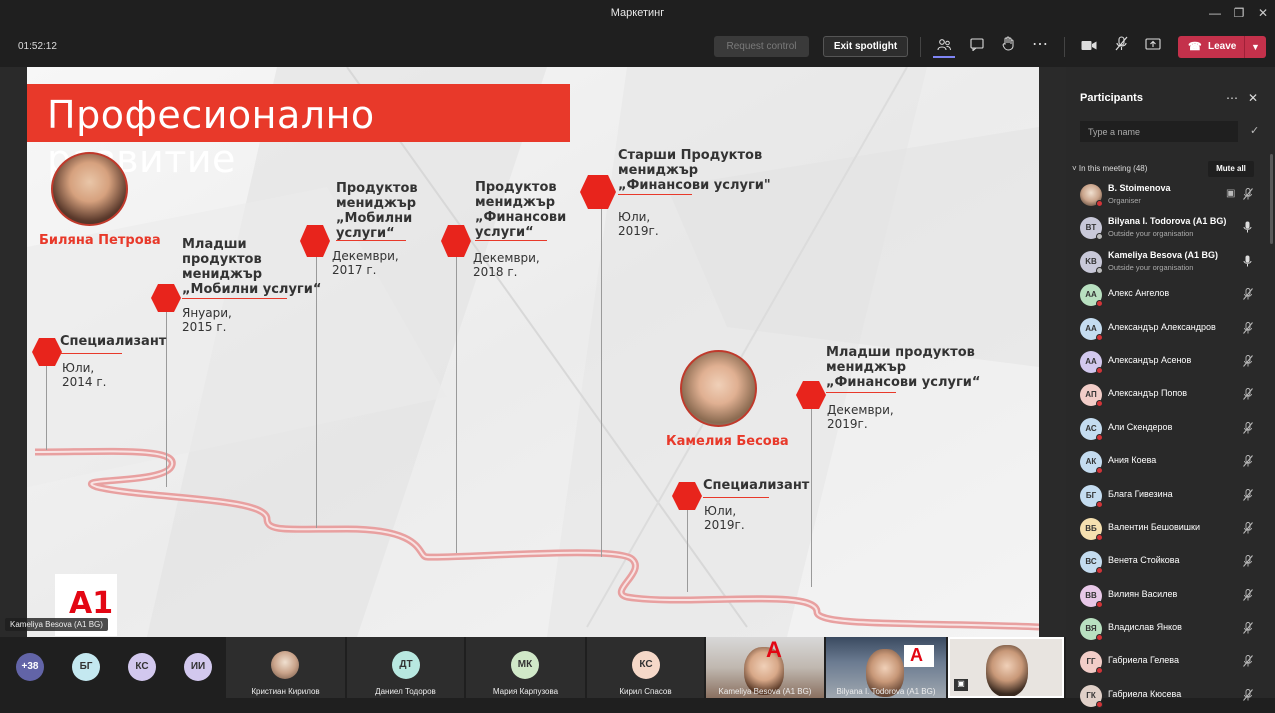 The height and width of the screenshot is (713, 1275). What do you see at coordinates (865, 46) in the screenshot?
I see `exit-spotlight-button: Exit spotlight` at bounding box center [865, 46].